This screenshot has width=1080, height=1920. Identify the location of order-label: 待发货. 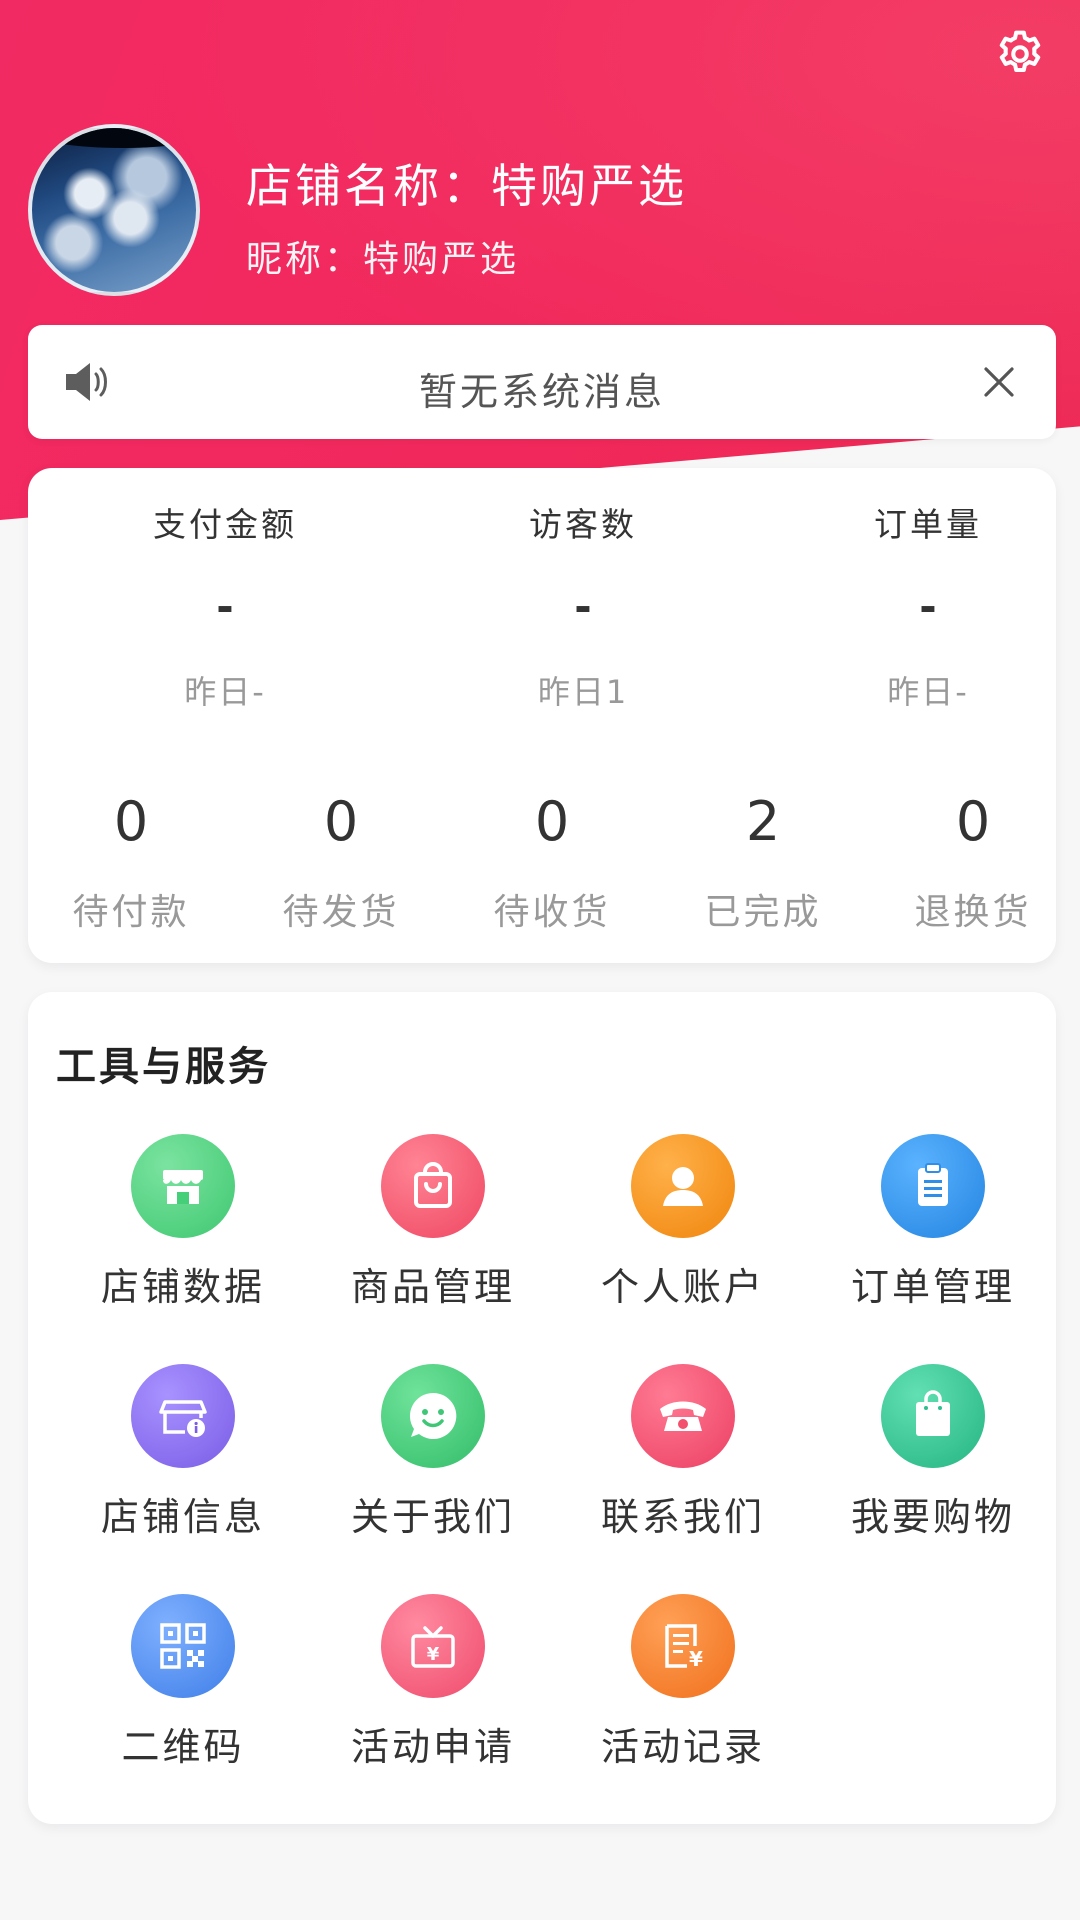
(341, 912).